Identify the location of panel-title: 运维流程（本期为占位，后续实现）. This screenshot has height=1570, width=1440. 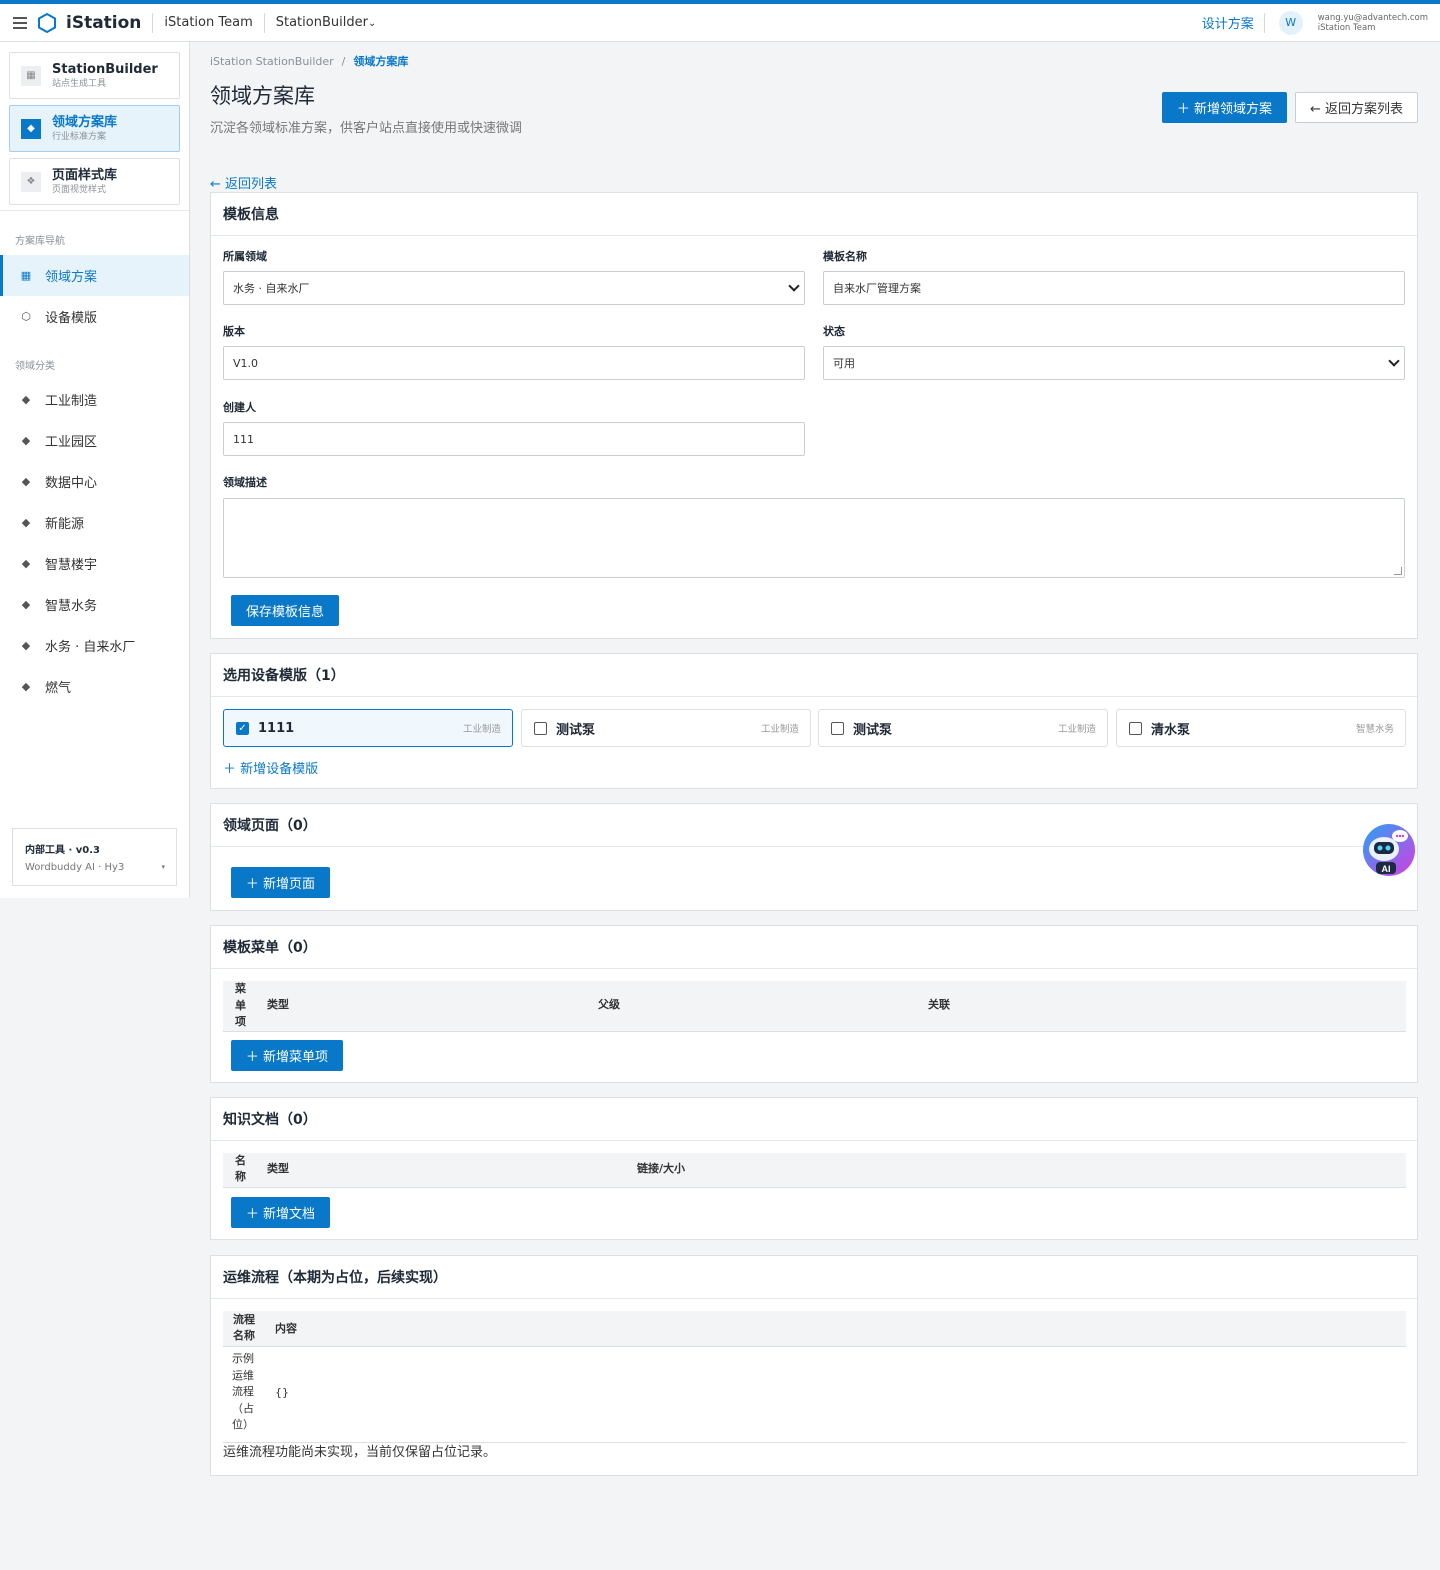
(814, 1277).